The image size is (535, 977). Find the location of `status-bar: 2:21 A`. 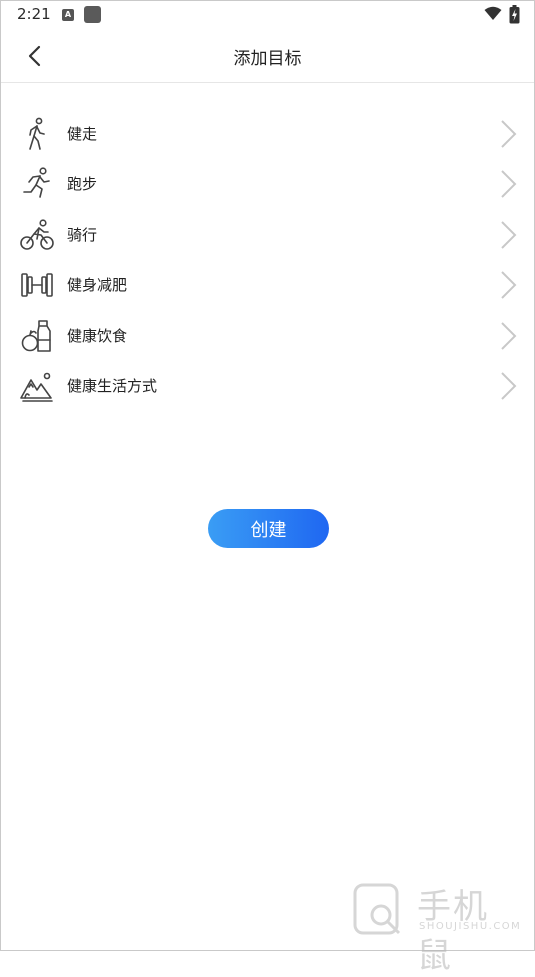

status-bar: 2:21 A is located at coordinates (267, 15).